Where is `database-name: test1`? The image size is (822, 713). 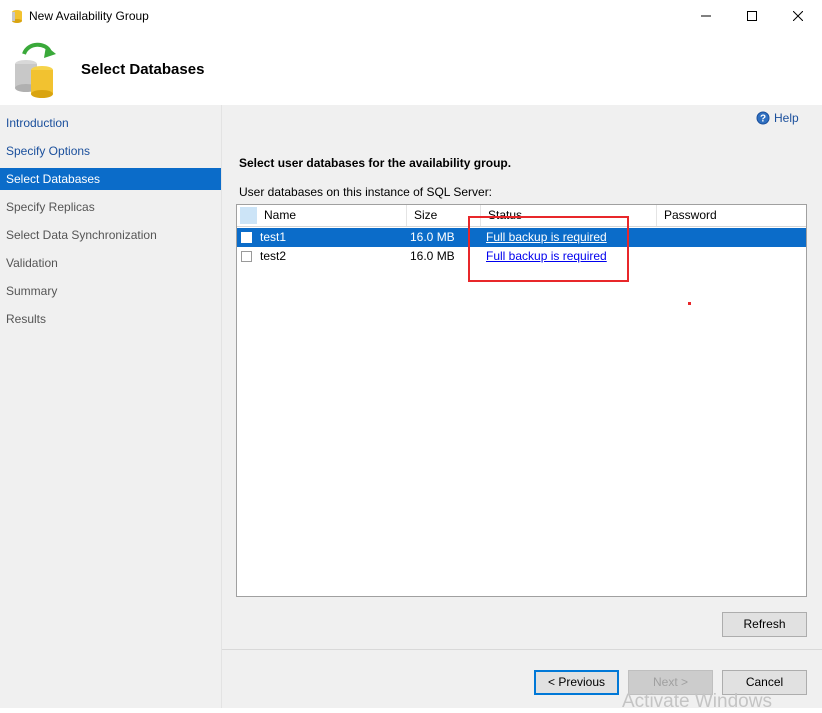
database-name: test1 is located at coordinates (273, 237).